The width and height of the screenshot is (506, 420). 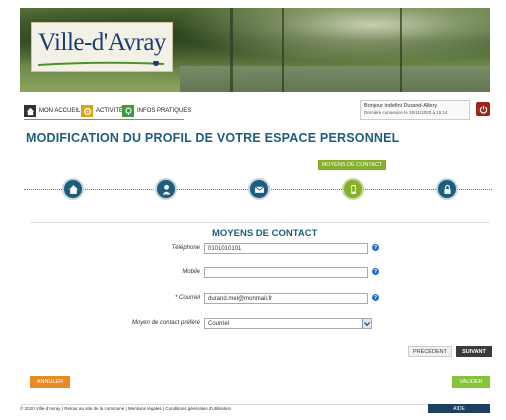 What do you see at coordinates (185, 248) in the screenshot?
I see `telephone-label: Téléphone` at bounding box center [185, 248].